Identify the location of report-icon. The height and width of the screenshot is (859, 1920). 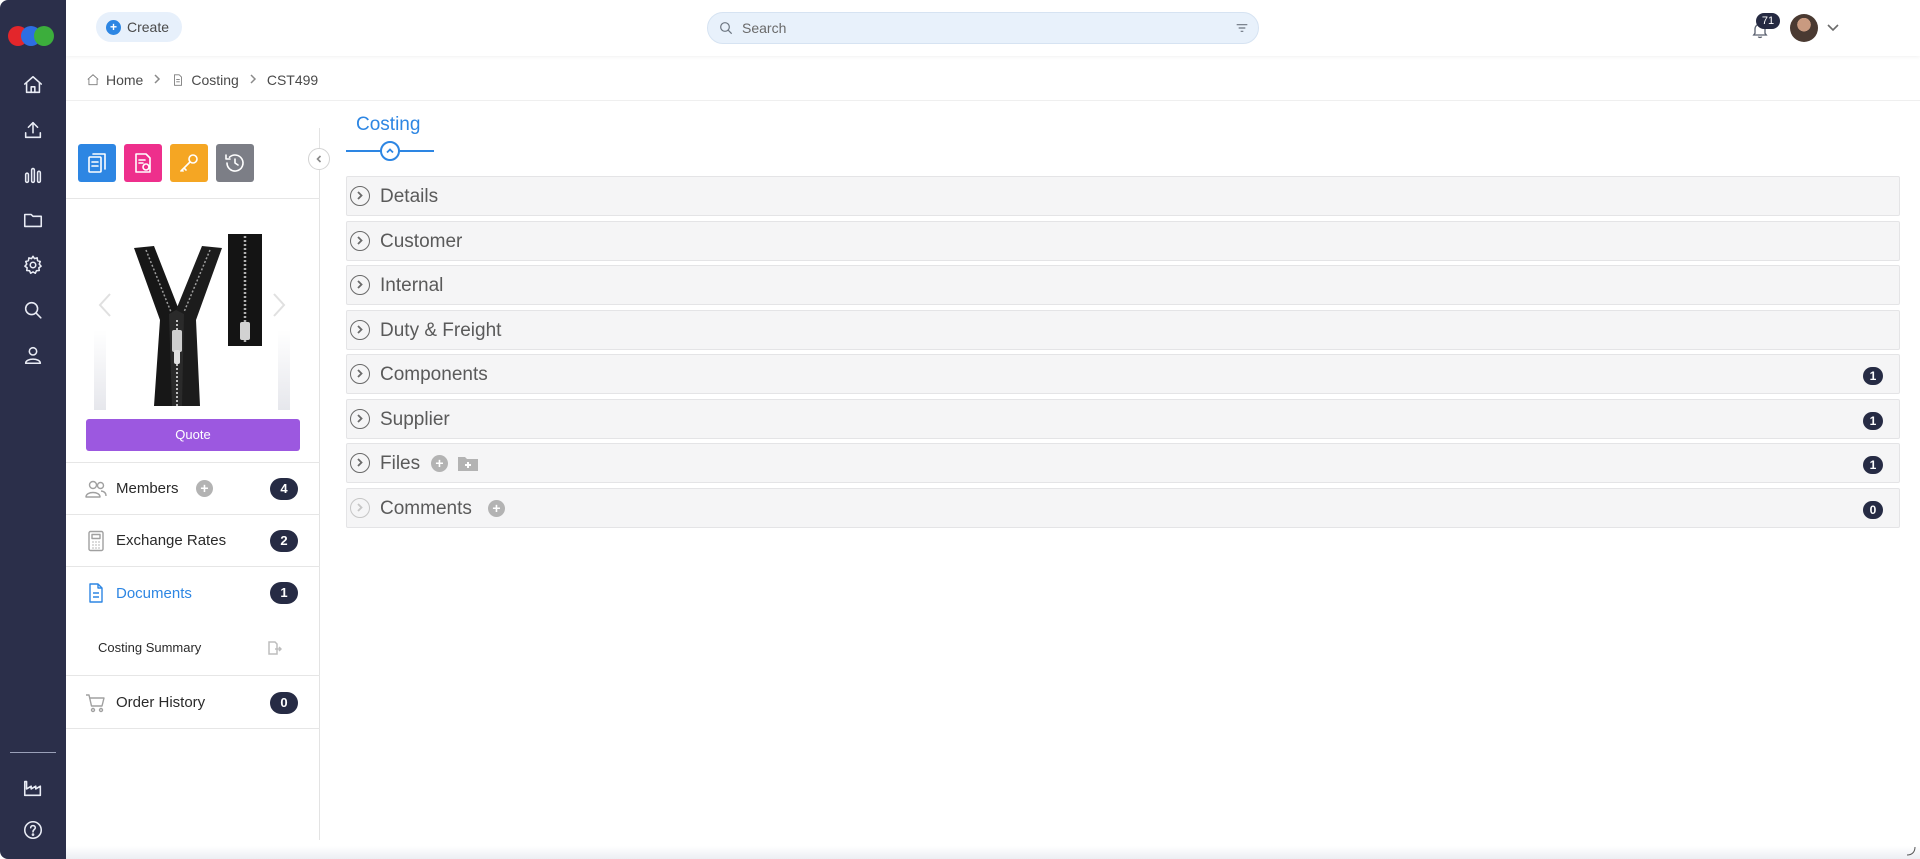
(143, 163).